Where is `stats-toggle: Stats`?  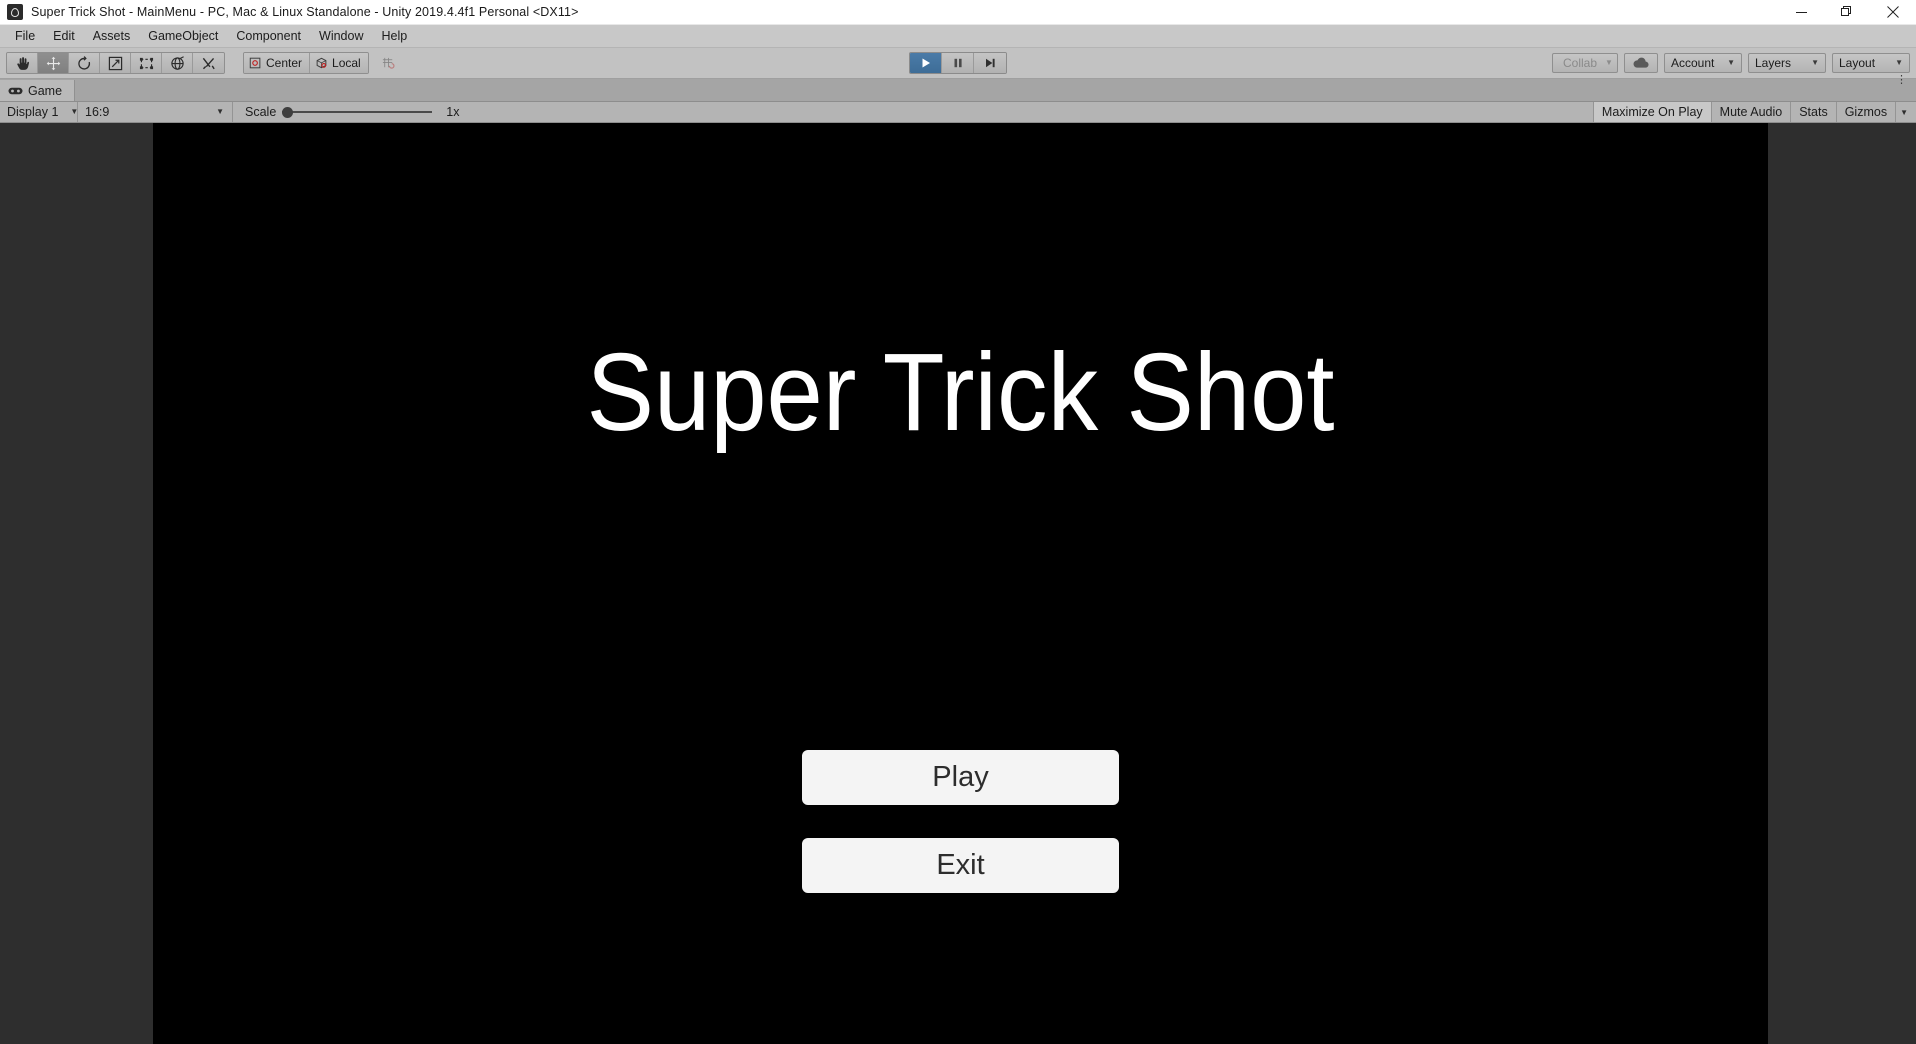
stats-toggle: Stats is located at coordinates (1813, 112).